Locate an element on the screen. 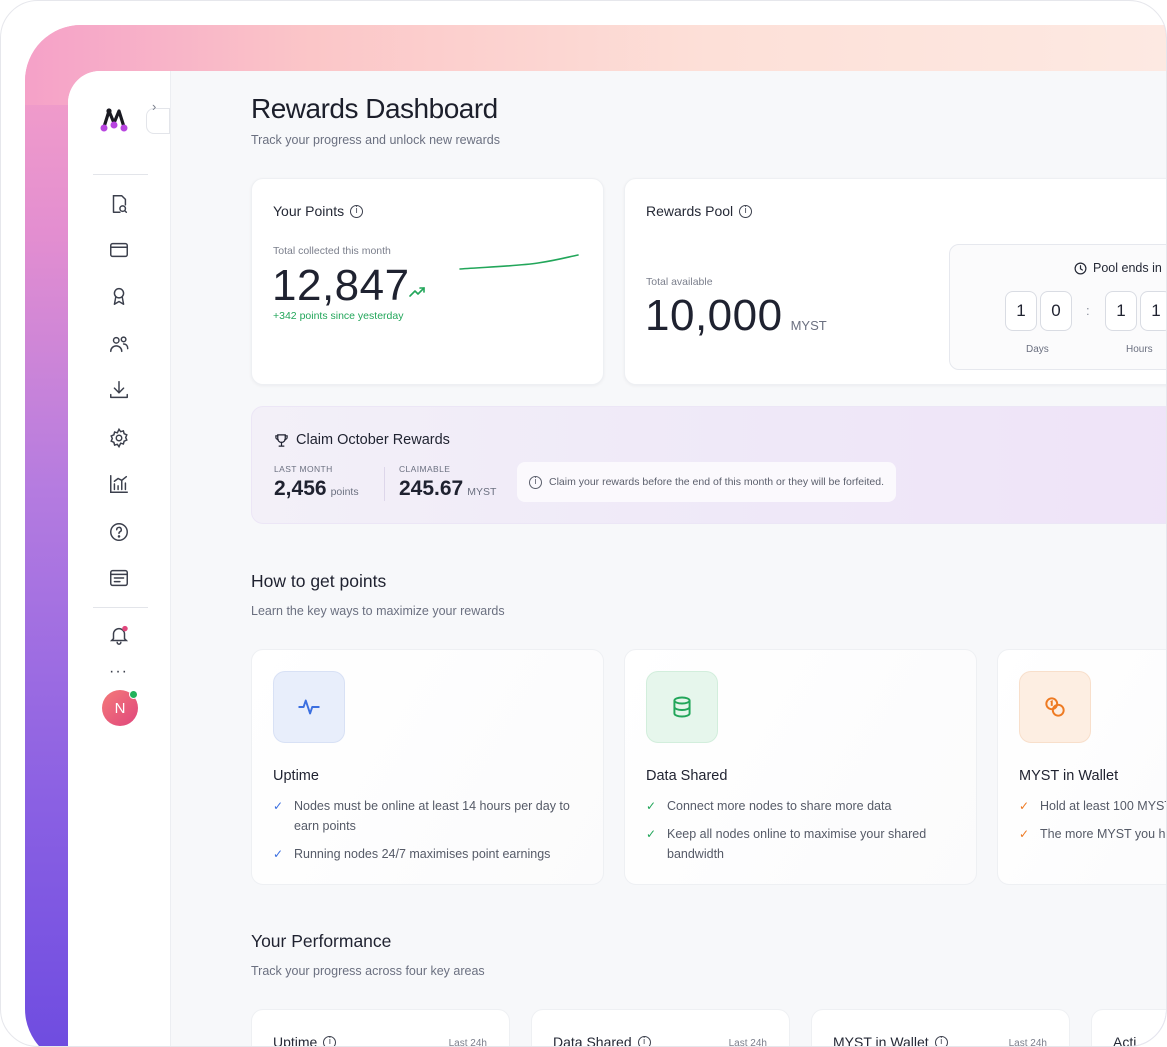  sidebar-item-users is located at coordinates (119, 344).